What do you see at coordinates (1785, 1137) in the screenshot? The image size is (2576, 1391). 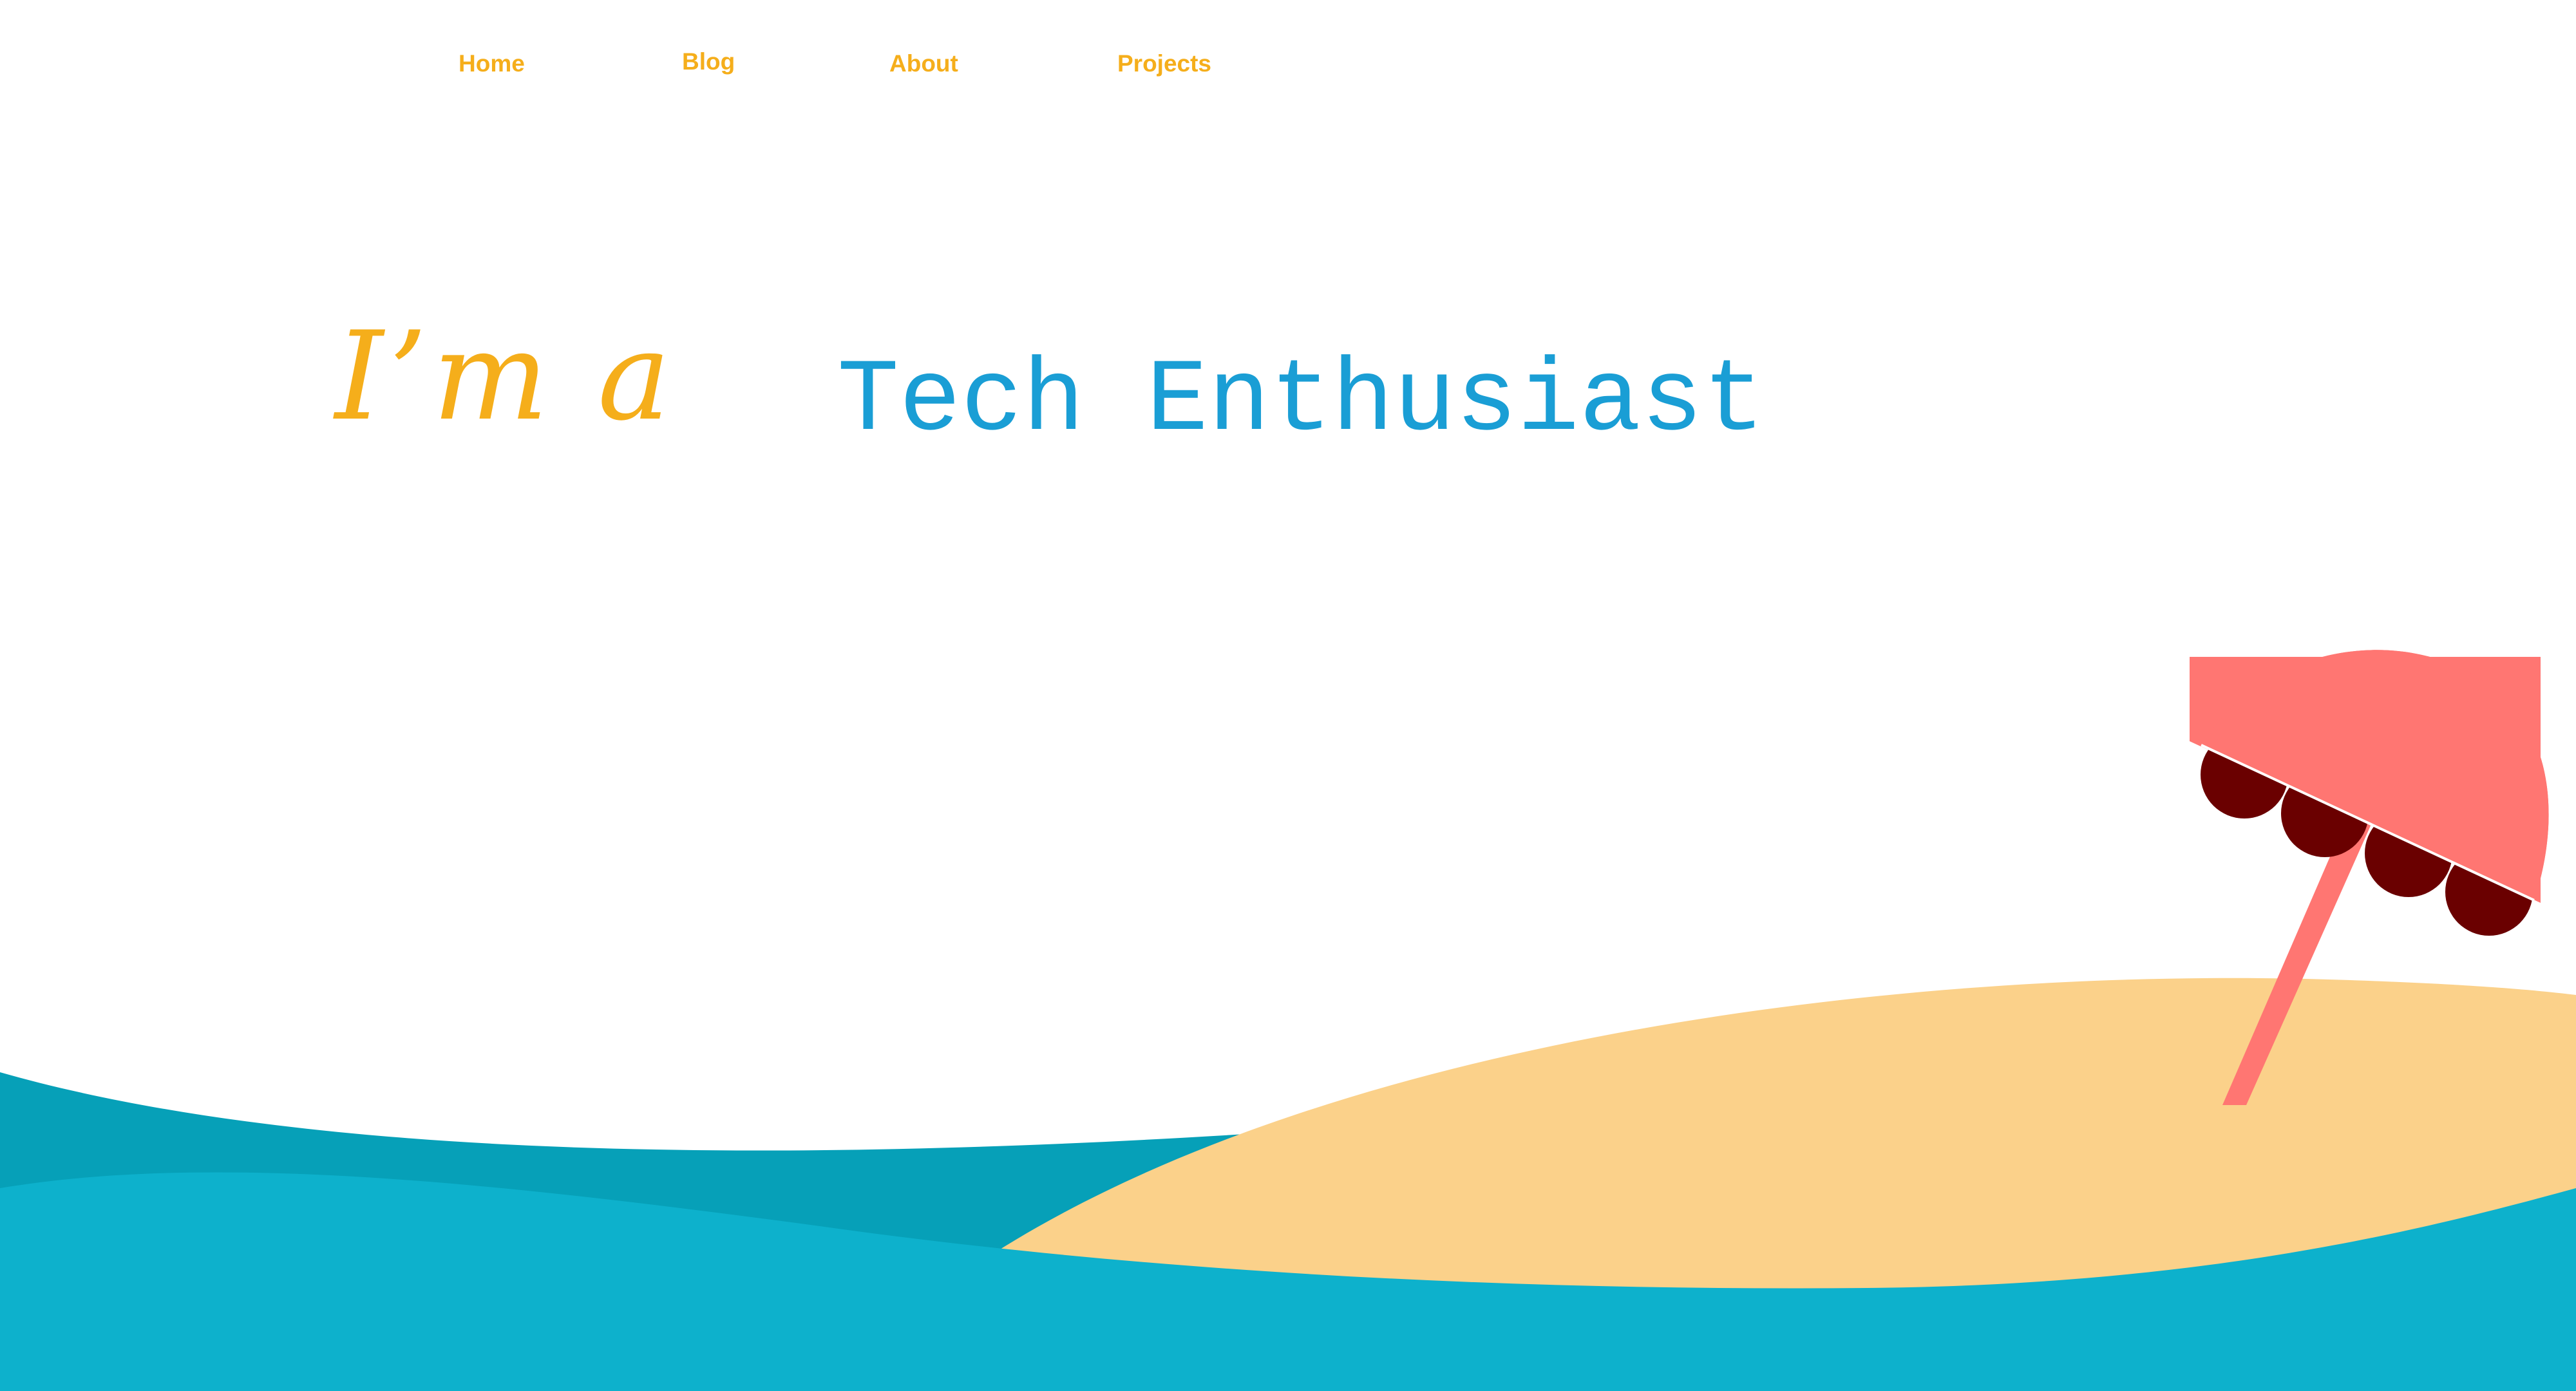 I see `sand-island` at bounding box center [1785, 1137].